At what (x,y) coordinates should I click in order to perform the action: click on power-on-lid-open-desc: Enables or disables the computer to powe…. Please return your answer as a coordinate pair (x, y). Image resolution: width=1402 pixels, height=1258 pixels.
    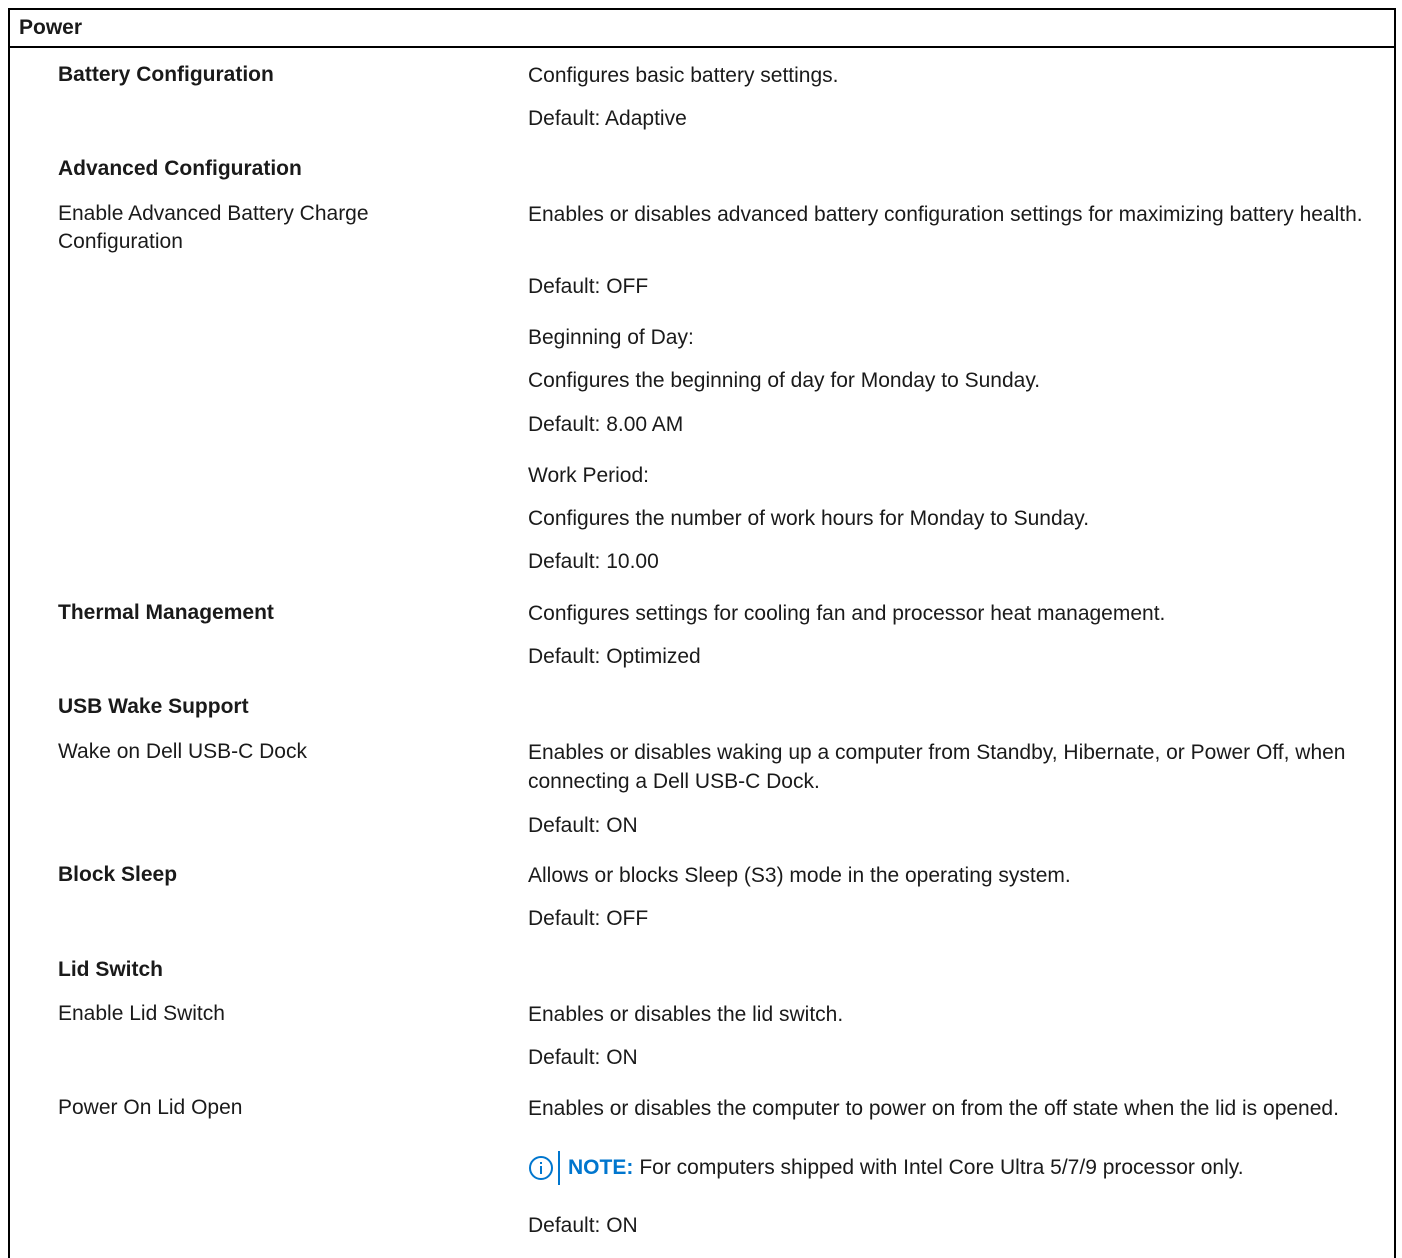
    Looking at the image, I should click on (933, 1108).